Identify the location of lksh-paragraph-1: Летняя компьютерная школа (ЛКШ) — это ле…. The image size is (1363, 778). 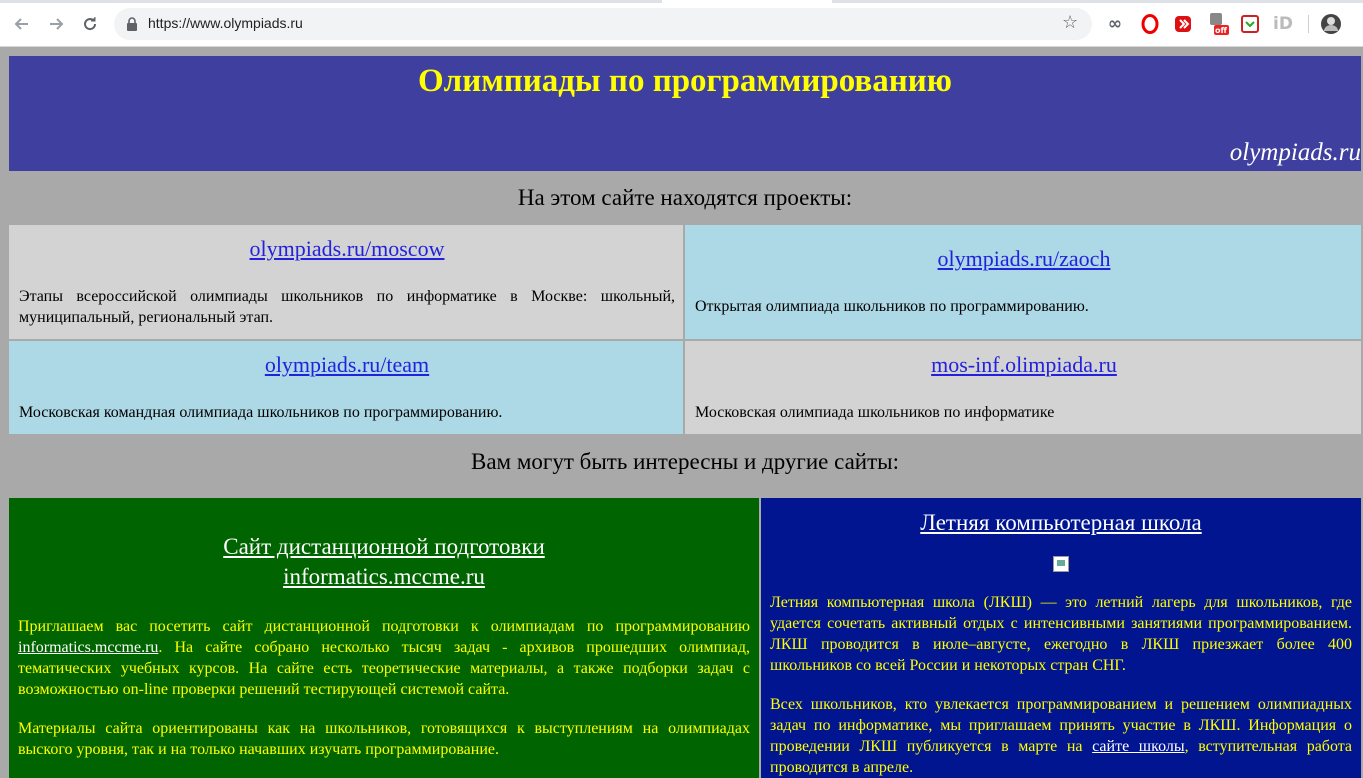
(1061, 634).